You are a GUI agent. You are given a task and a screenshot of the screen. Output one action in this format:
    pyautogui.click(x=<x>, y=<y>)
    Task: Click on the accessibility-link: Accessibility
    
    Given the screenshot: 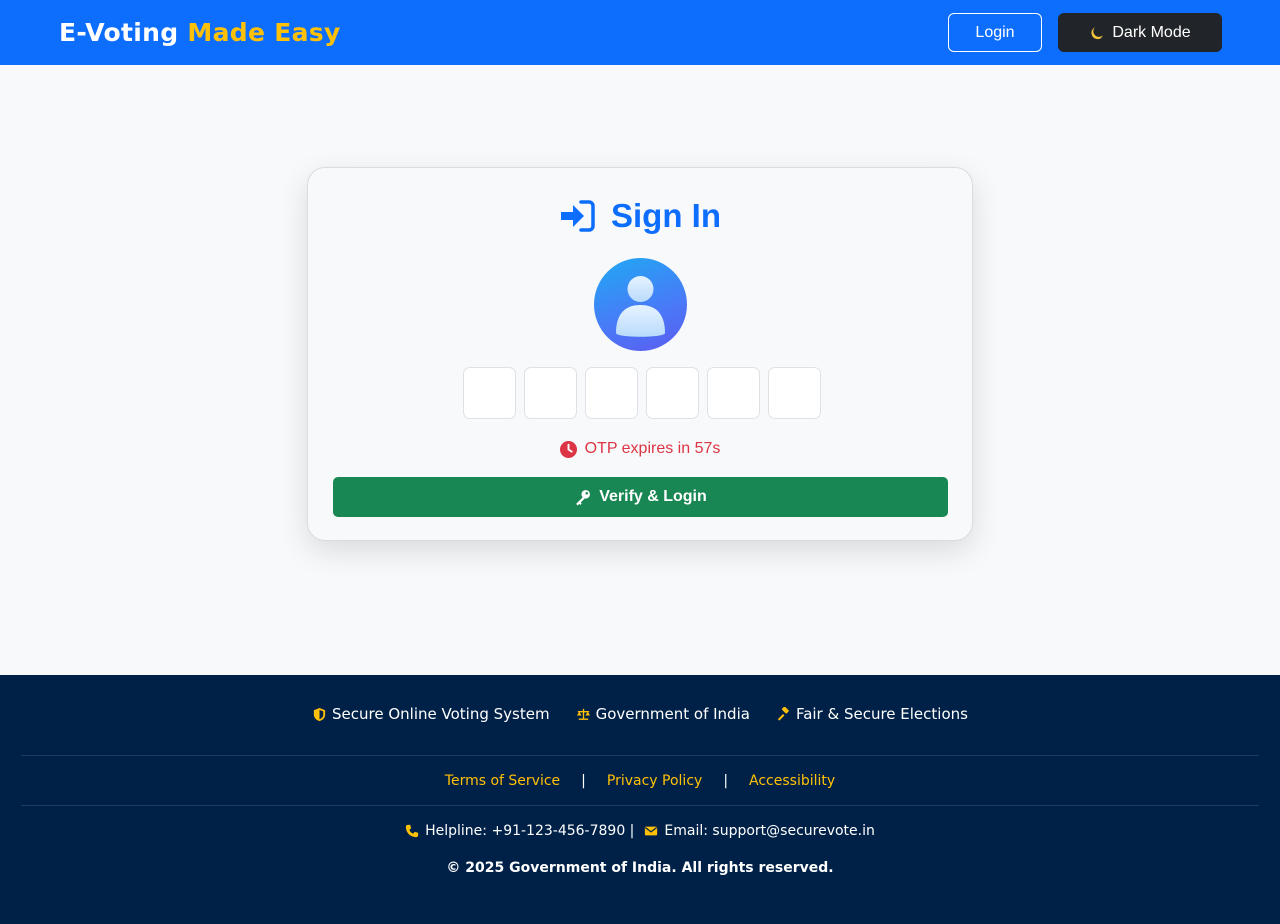 What is the action you would take?
    pyautogui.click(x=792, y=781)
    